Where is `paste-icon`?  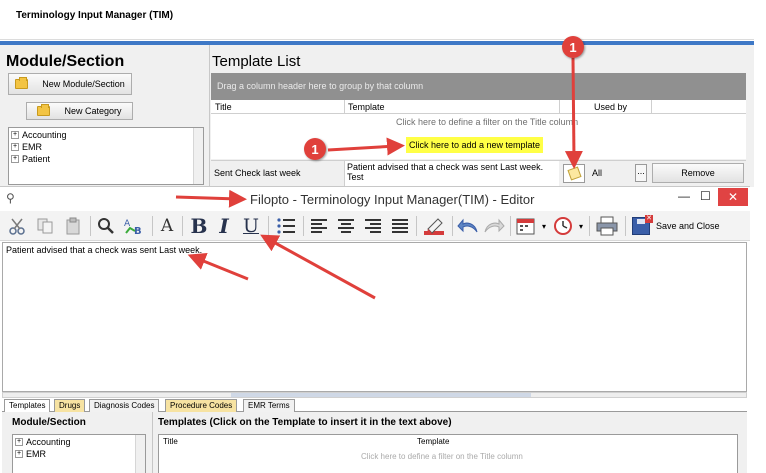 paste-icon is located at coordinates (73, 226).